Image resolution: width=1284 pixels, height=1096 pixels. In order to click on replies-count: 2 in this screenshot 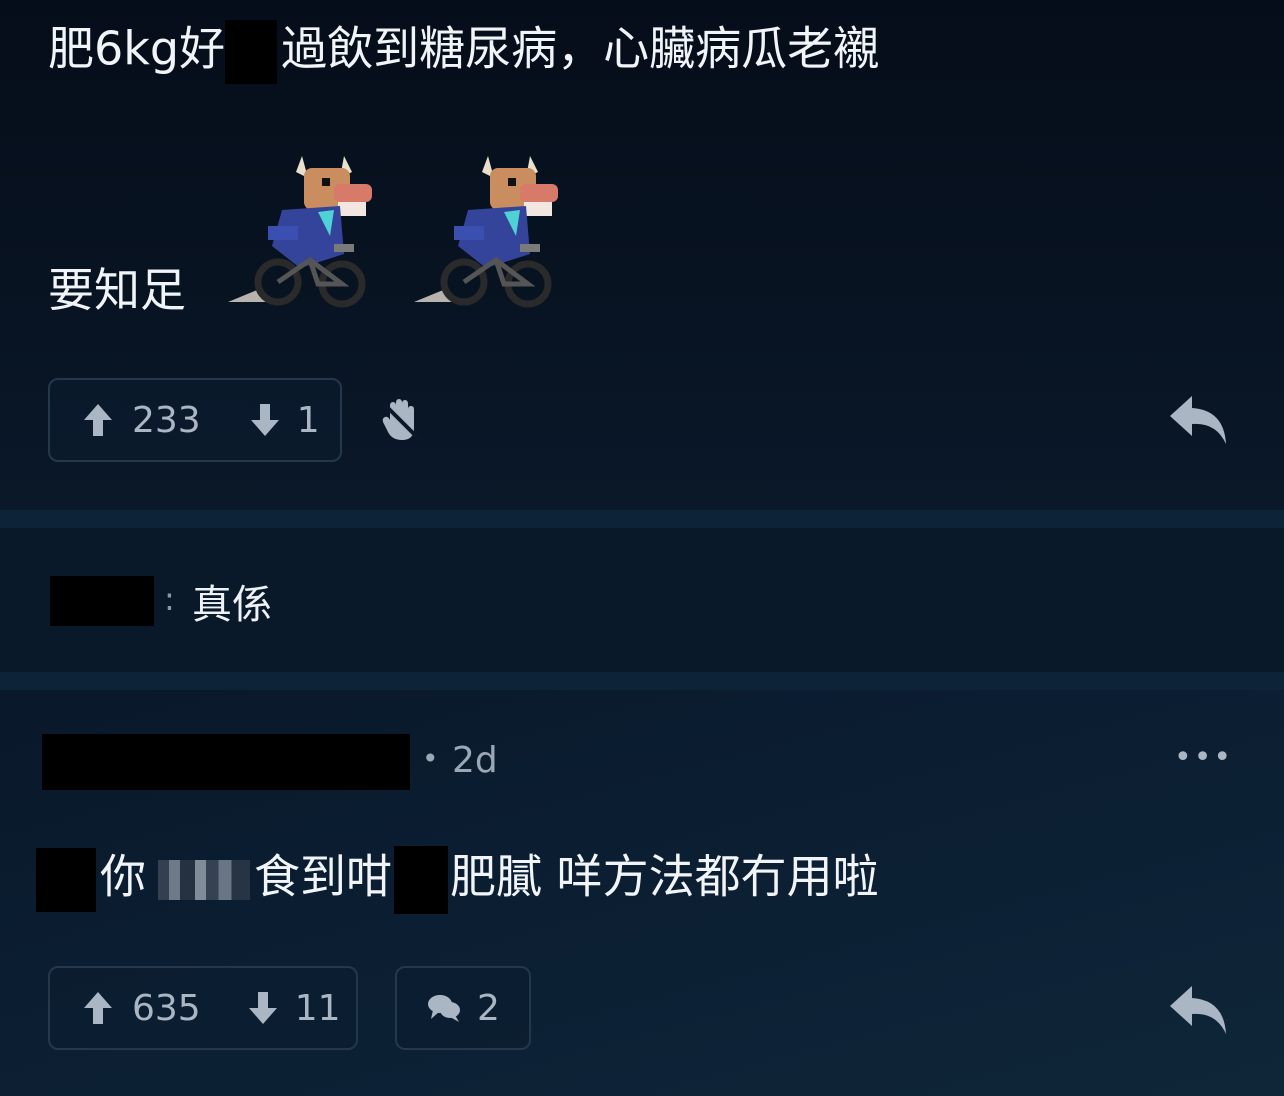, I will do `click(488, 1008)`.